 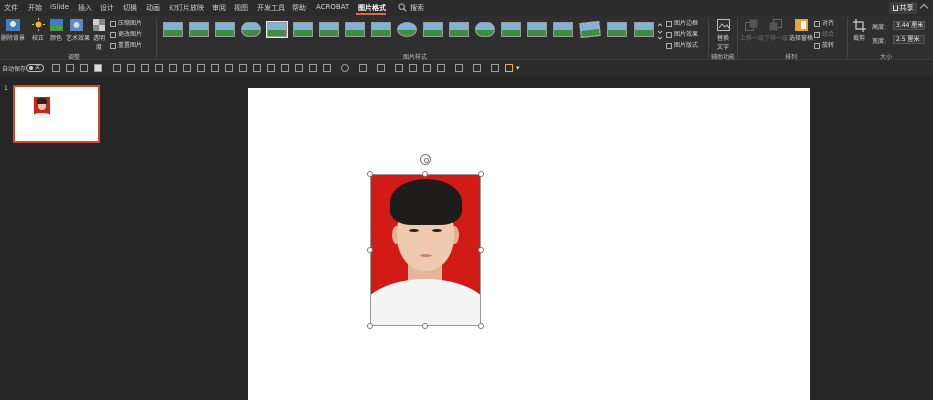 What do you see at coordinates (159, 68) in the screenshot?
I see `qat-tool-4-icon` at bounding box center [159, 68].